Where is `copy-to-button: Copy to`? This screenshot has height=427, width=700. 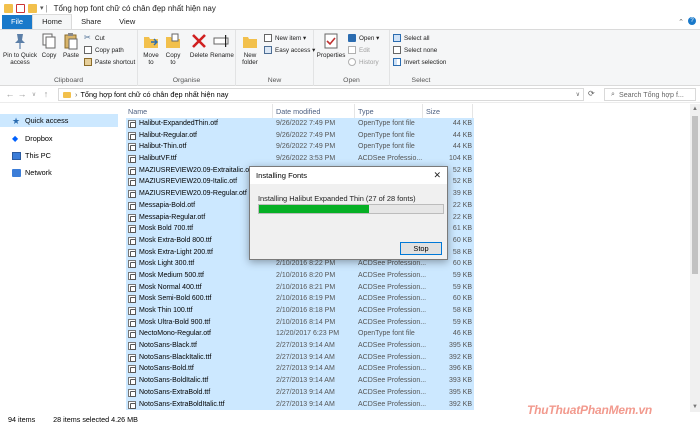 copy-to-button: Copy to is located at coordinates (173, 49).